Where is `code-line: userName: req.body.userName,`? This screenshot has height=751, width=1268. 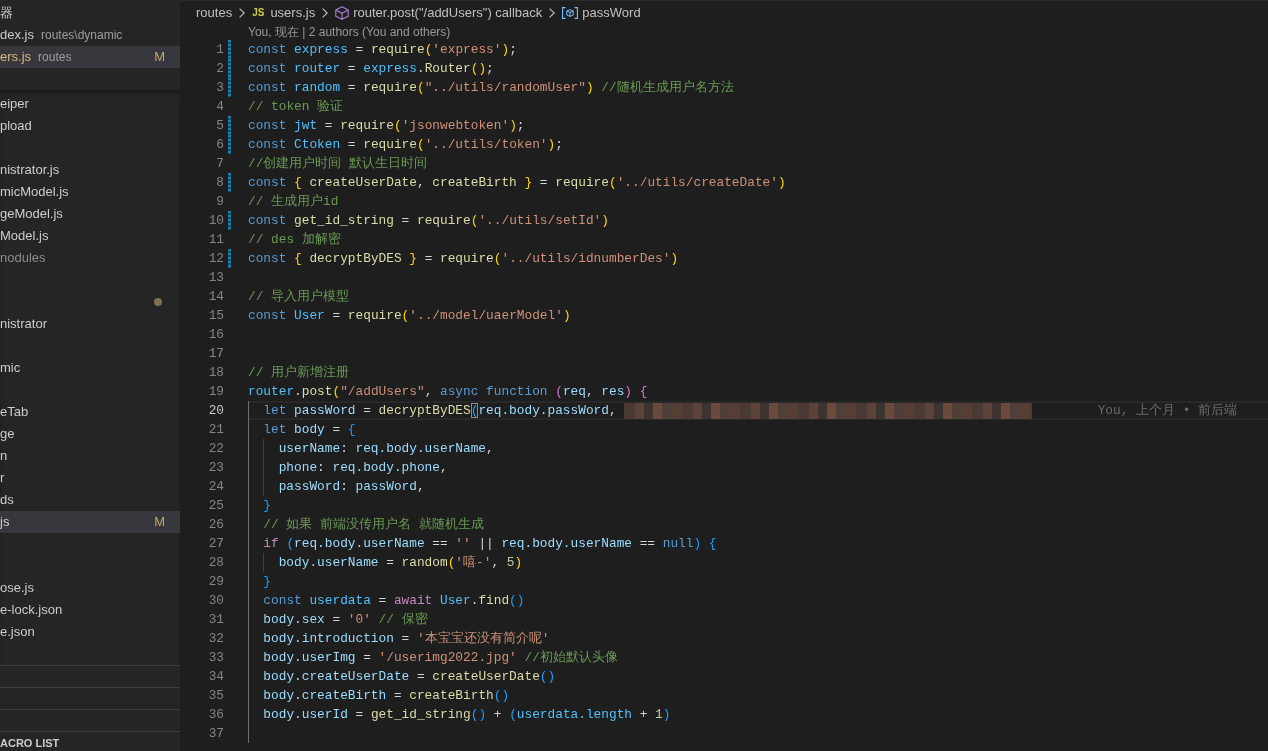
code-line: userName: req.body.userName, is located at coordinates (386, 449).